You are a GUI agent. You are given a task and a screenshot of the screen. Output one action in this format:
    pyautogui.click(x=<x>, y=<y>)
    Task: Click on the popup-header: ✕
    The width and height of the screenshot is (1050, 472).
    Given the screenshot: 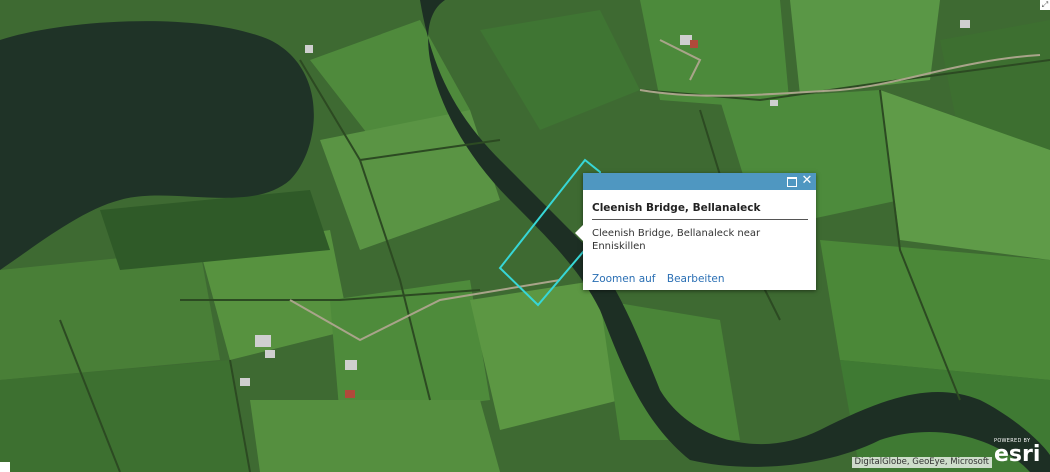 What is the action you would take?
    pyautogui.click(x=699, y=181)
    